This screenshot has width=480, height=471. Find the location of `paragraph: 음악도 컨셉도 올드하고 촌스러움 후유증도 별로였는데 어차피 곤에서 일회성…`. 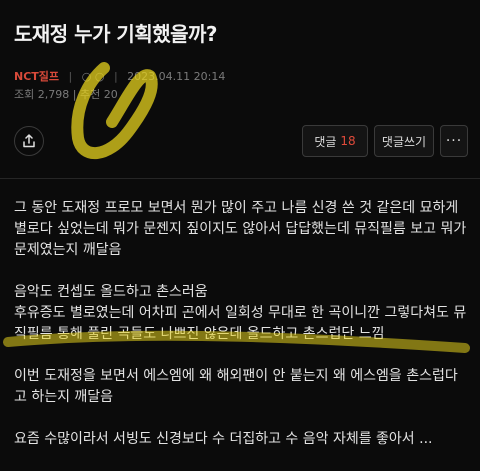

paragraph: 음악도 컨셉도 올드하고 촌스러움 후유증도 별로였는데 어차피 곤에서 일회성… is located at coordinates (240, 313).